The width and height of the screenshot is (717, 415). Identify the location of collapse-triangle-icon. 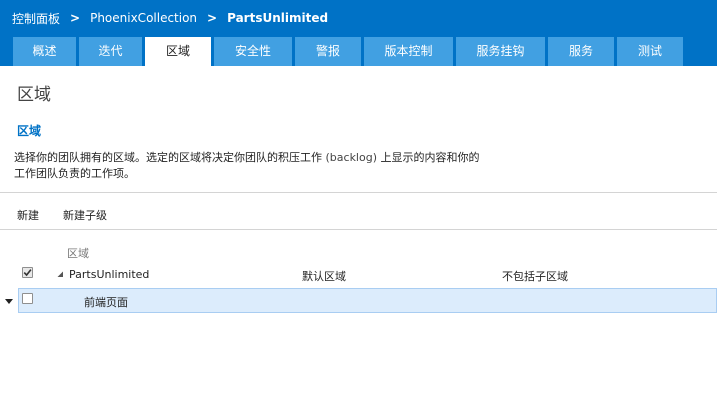
(60, 274).